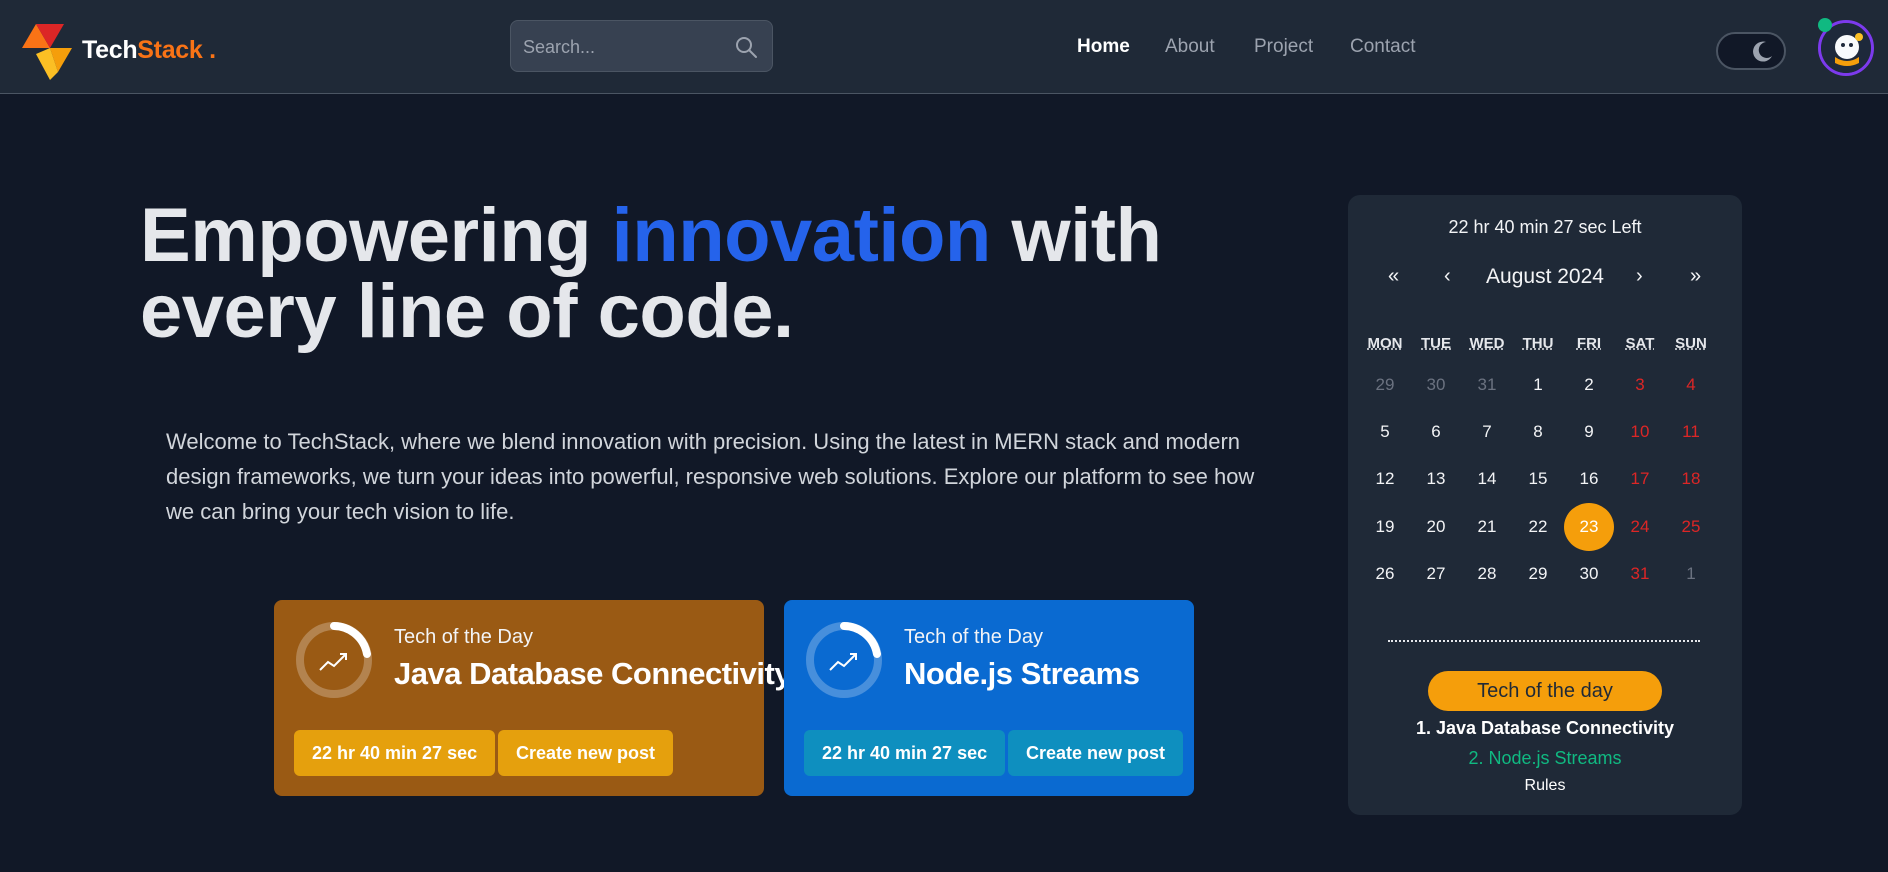 Image resolution: width=1888 pixels, height=872 pixels. I want to click on online-status-dot, so click(1825, 25).